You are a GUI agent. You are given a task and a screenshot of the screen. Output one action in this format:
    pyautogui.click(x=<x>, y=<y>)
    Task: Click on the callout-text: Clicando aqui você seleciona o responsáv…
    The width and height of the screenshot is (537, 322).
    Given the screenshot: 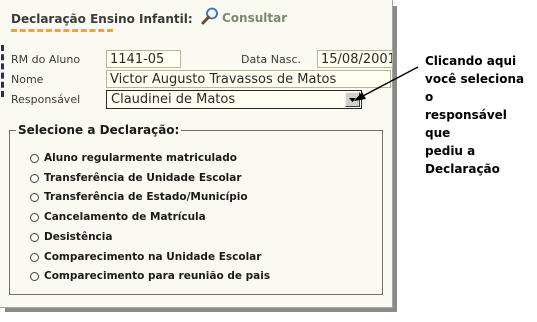 What is the action you would take?
    pyautogui.click(x=480, y=115)
    